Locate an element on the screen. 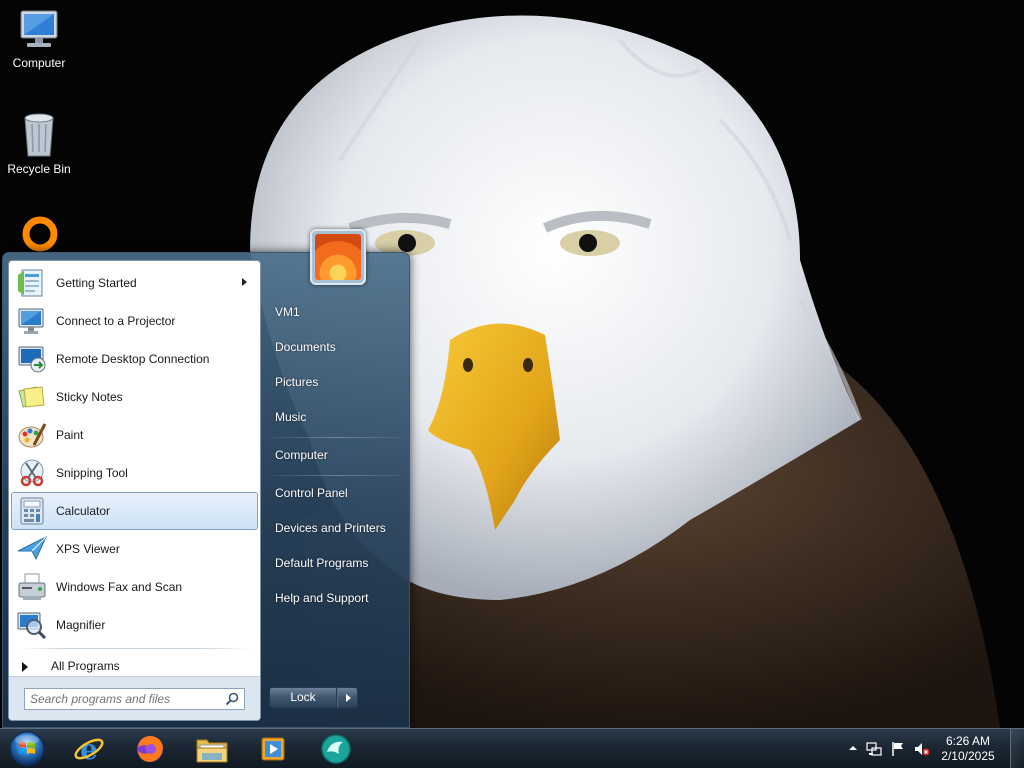 The width and height of the screenshot is (1024, 768). program-remote-desktop-connection: Remote Desktop Connection is located at coordinates (134, 359).